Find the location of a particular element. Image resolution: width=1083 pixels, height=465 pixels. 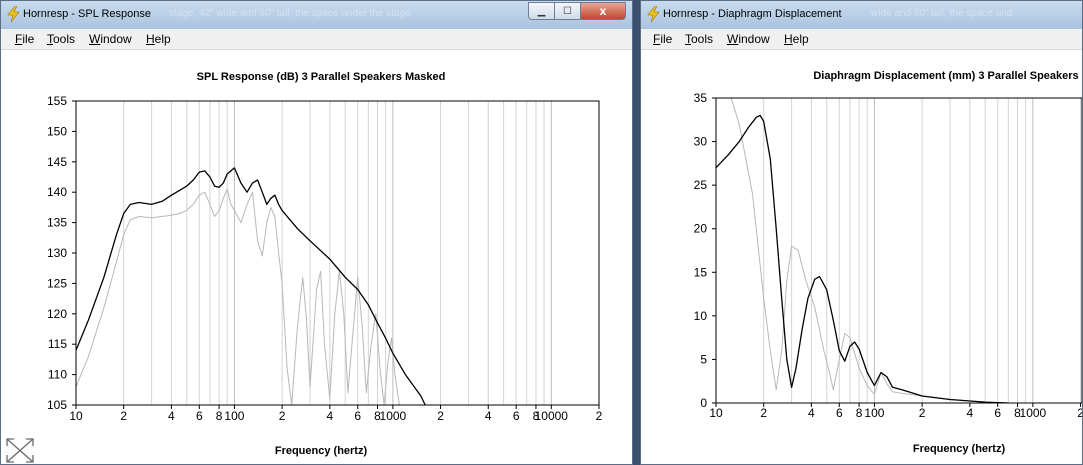

close-button: x is located at coordinates (603, 11).